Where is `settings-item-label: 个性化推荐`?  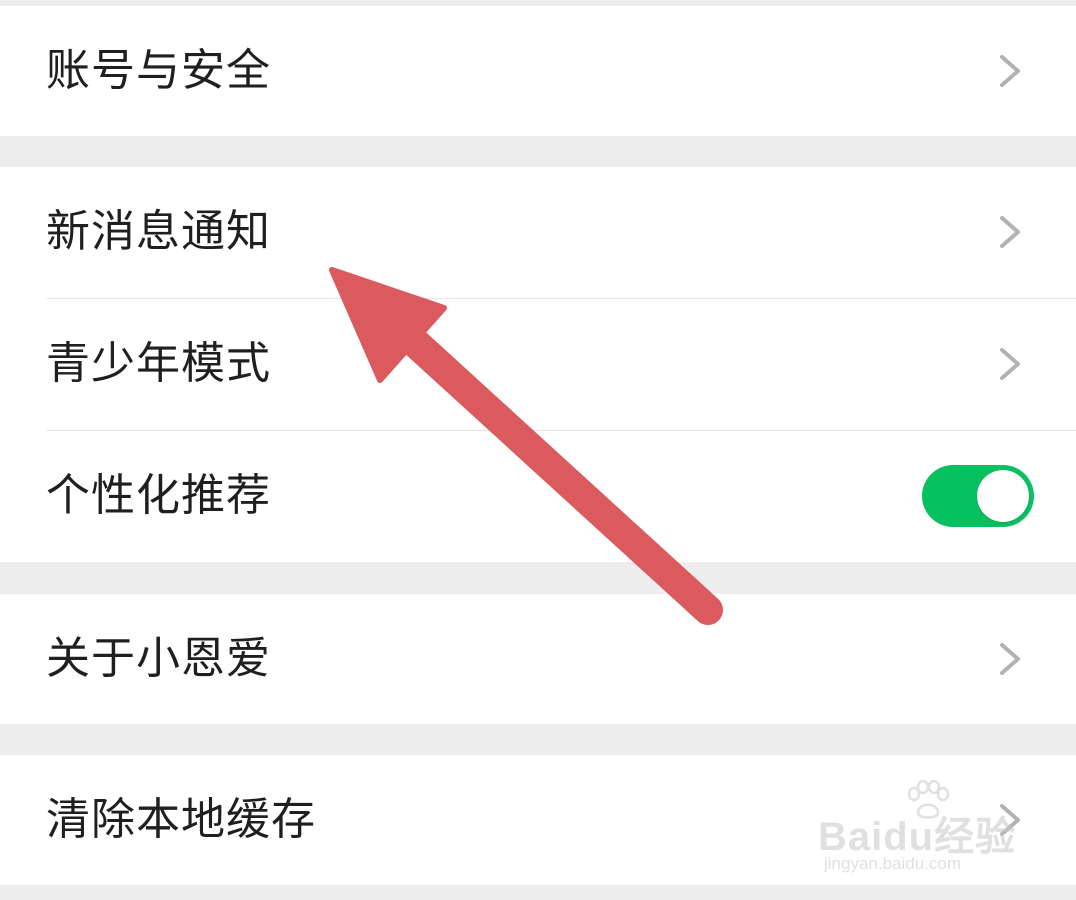 settings-item-label: 个性化推荐 is located at coordinates (158, 495).